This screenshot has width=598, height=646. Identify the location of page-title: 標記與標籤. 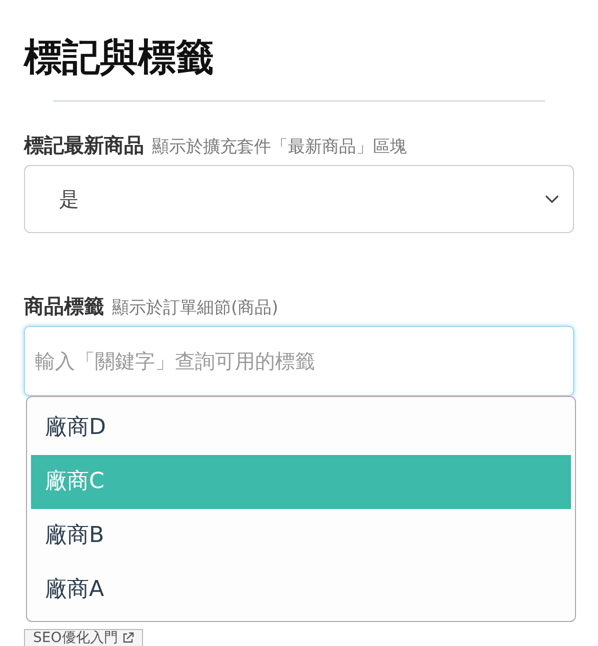
(119, 57).